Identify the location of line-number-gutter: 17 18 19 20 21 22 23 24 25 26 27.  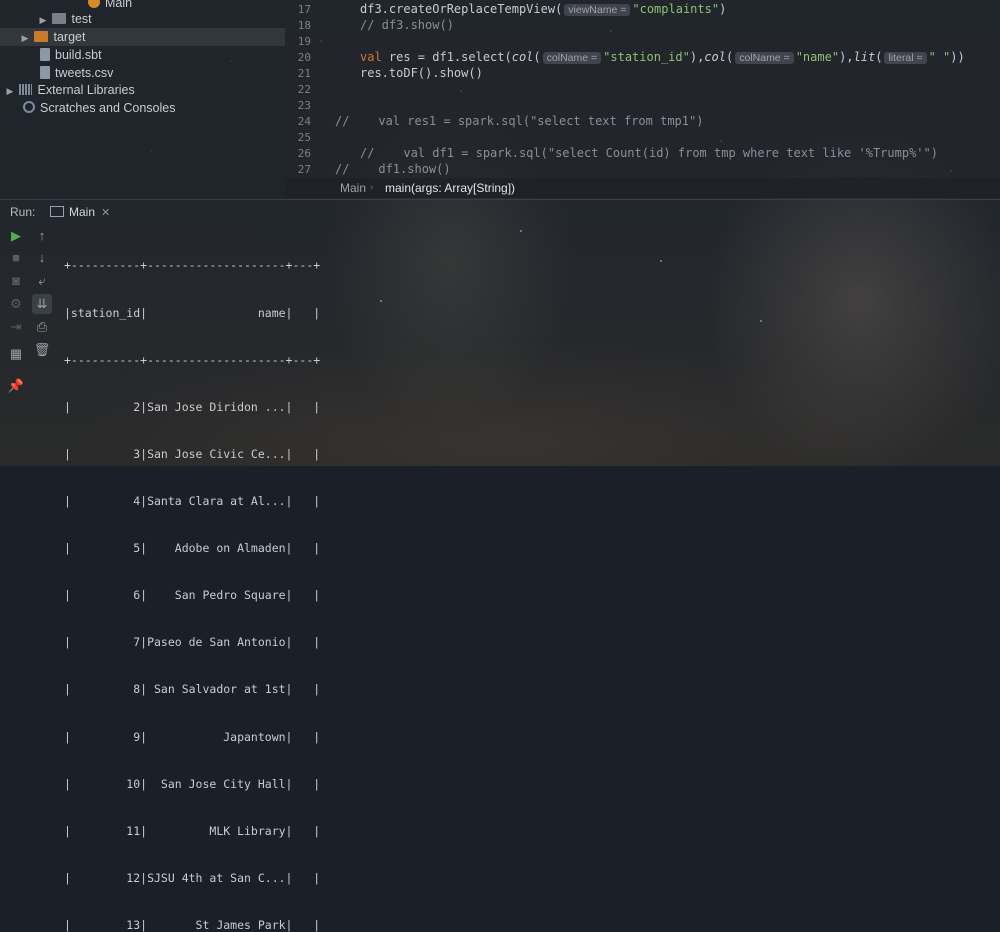
(305, 89).